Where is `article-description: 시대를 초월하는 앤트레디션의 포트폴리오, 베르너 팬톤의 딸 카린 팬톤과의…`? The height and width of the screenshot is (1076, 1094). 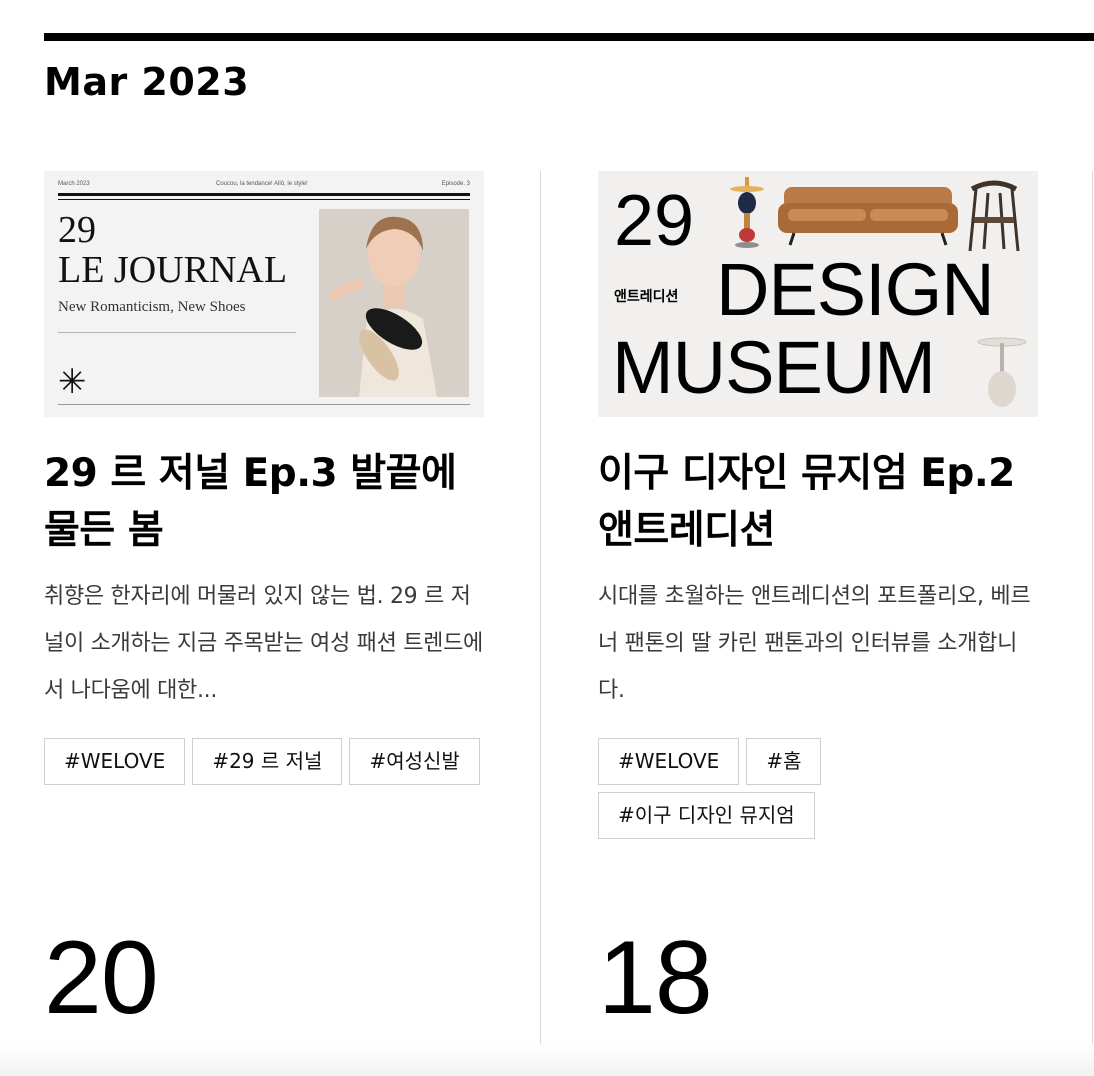
article-description: 시대를 초월하는 앤트레디션의 포트폴리오, 베르너 팬톤의 딸 카린 팬톤과의… is located at coordinates (814, 643).